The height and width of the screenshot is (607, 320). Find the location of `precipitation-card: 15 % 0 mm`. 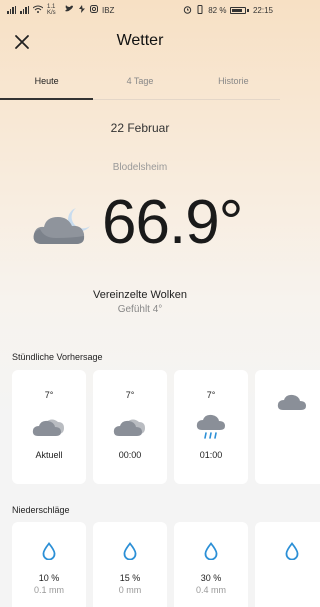

precipitation-card: 15 % 0 mm is located at coordinates (130, 564).